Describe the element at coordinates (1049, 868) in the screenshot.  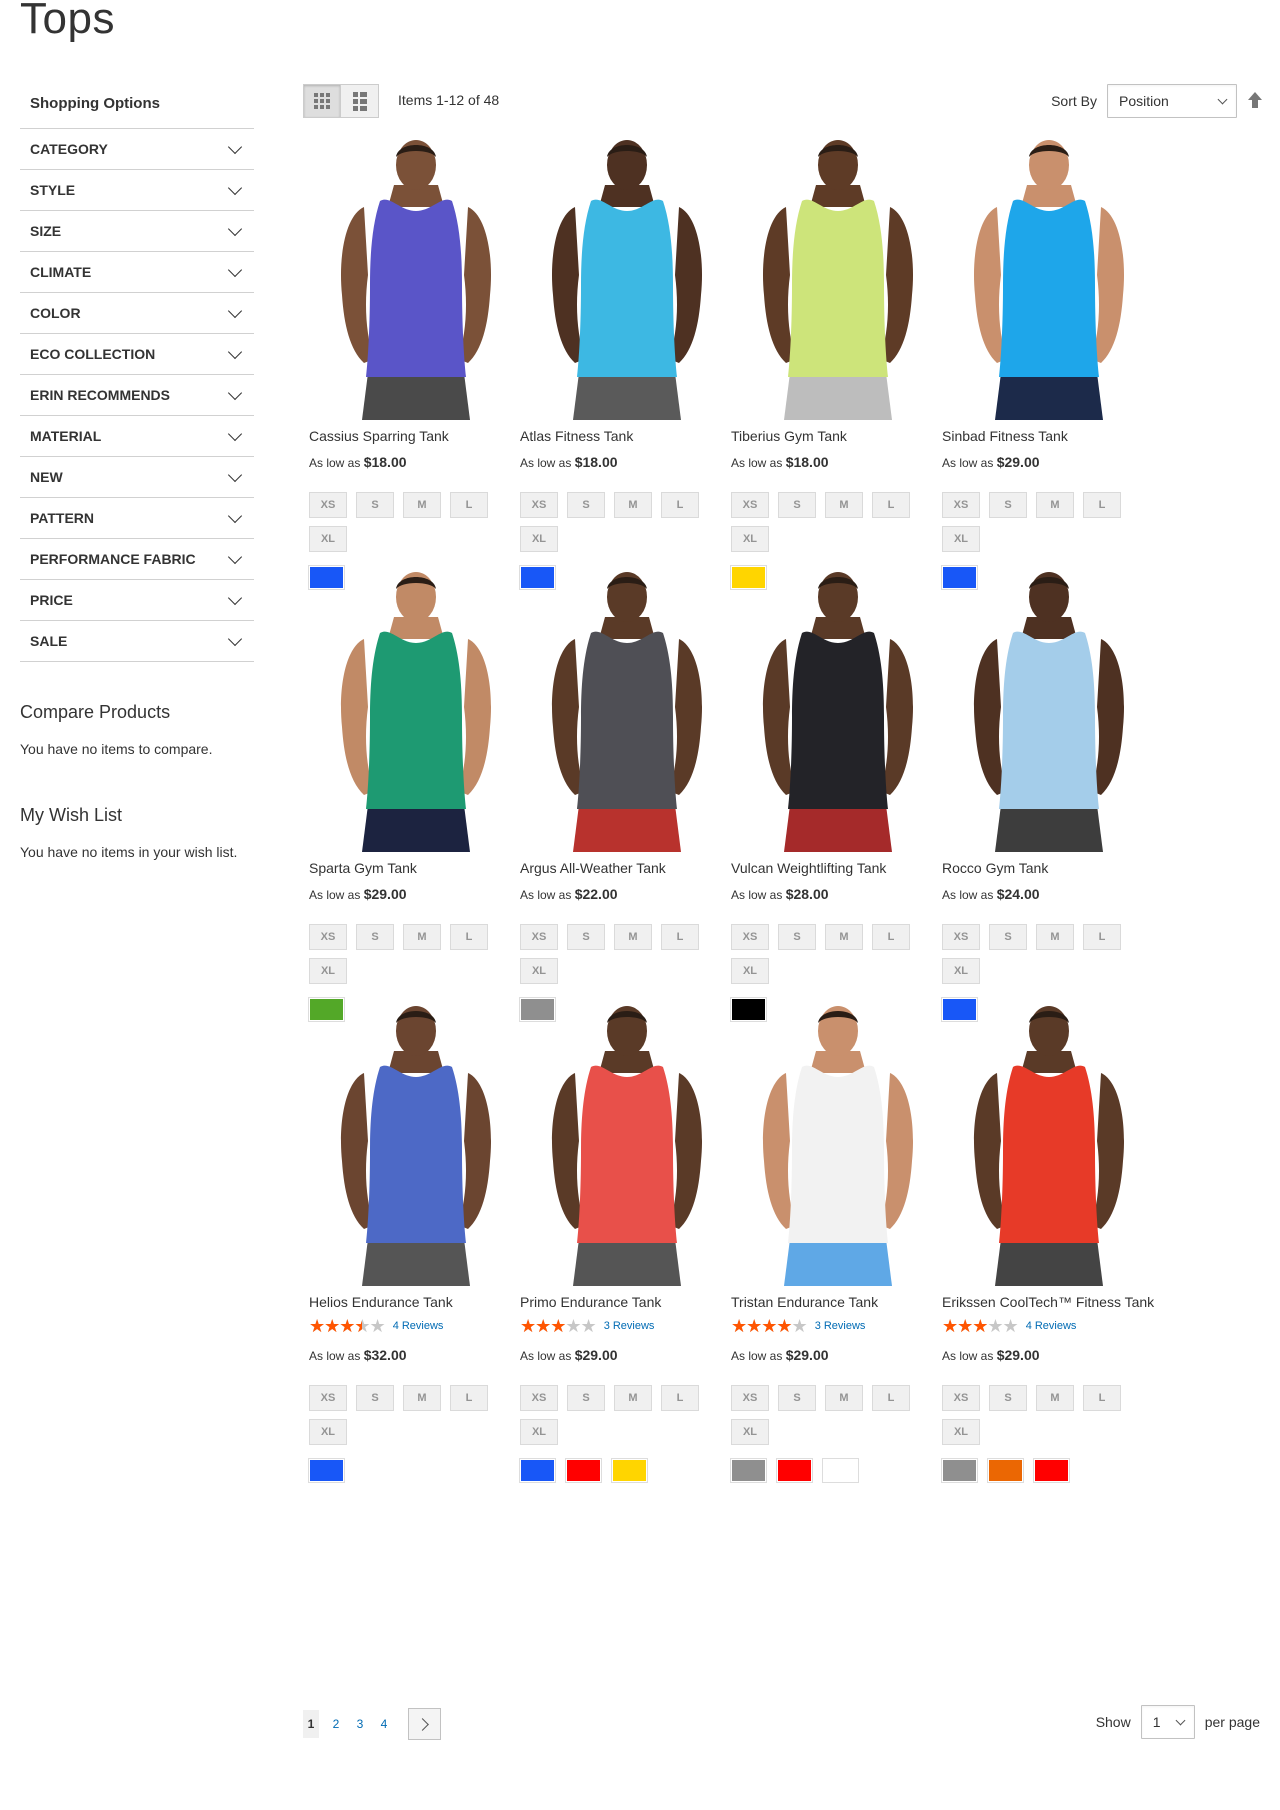
I see `product-name: Rocco Gym Tank` at that location.